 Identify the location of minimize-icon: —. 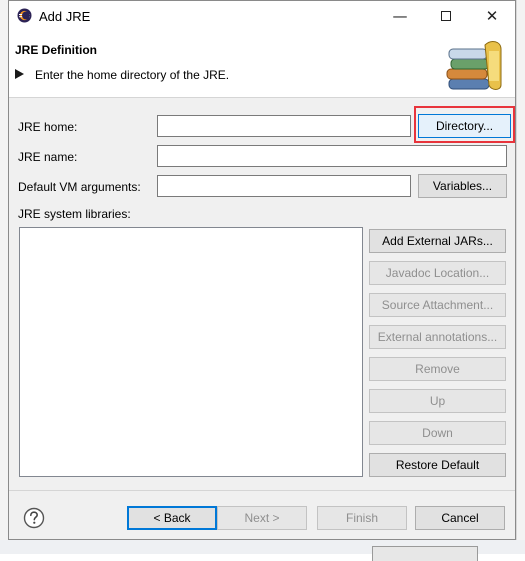
(400, 16).